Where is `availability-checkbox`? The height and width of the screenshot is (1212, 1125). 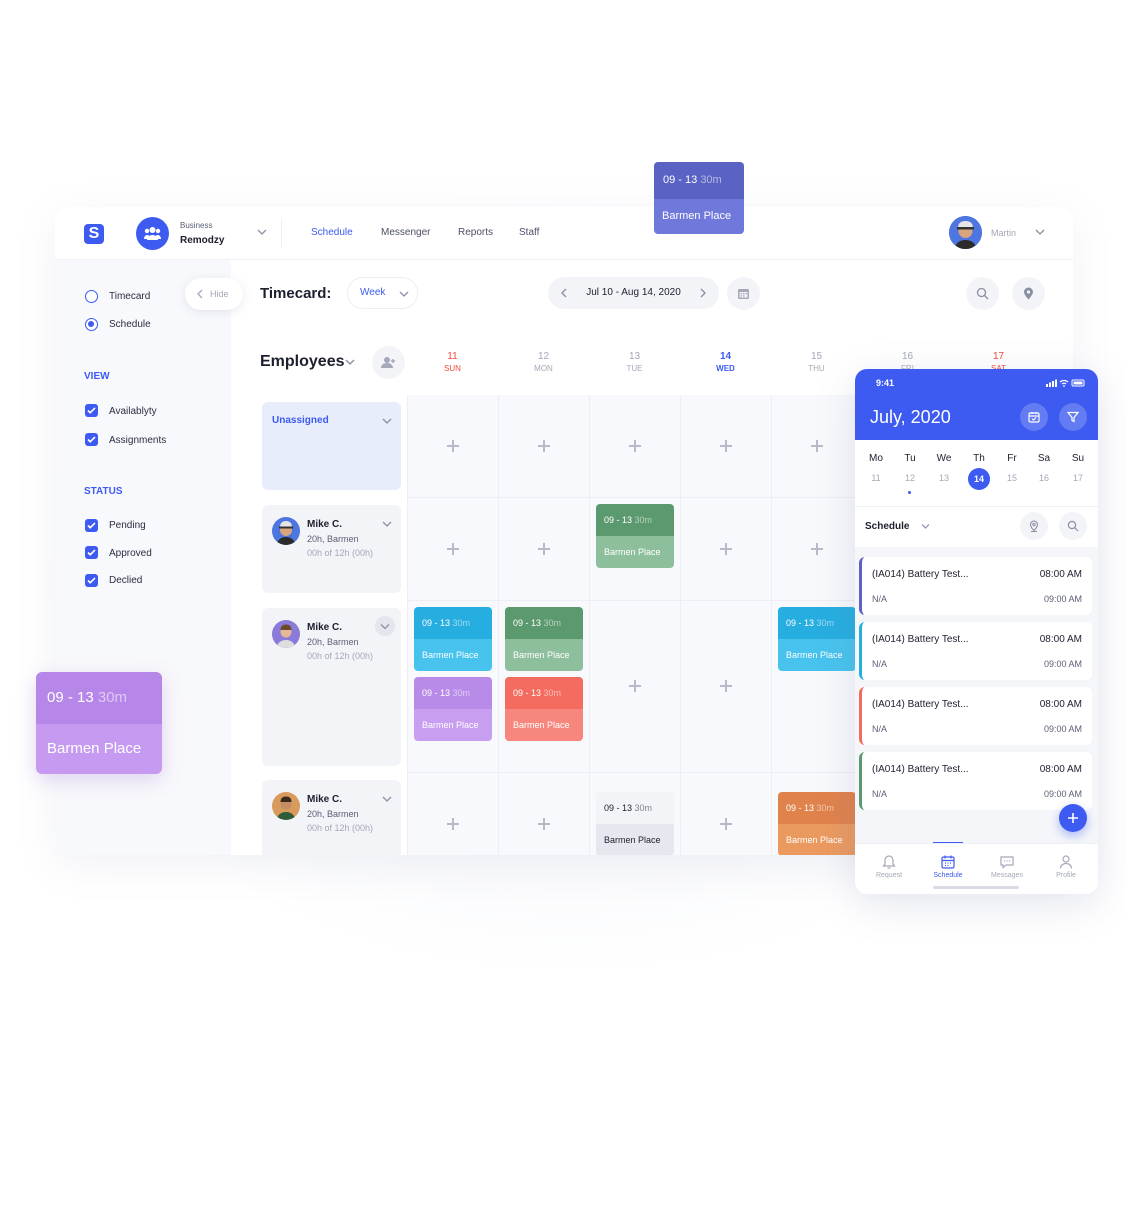 availability-checkbox is located at coordinates (91, 410).